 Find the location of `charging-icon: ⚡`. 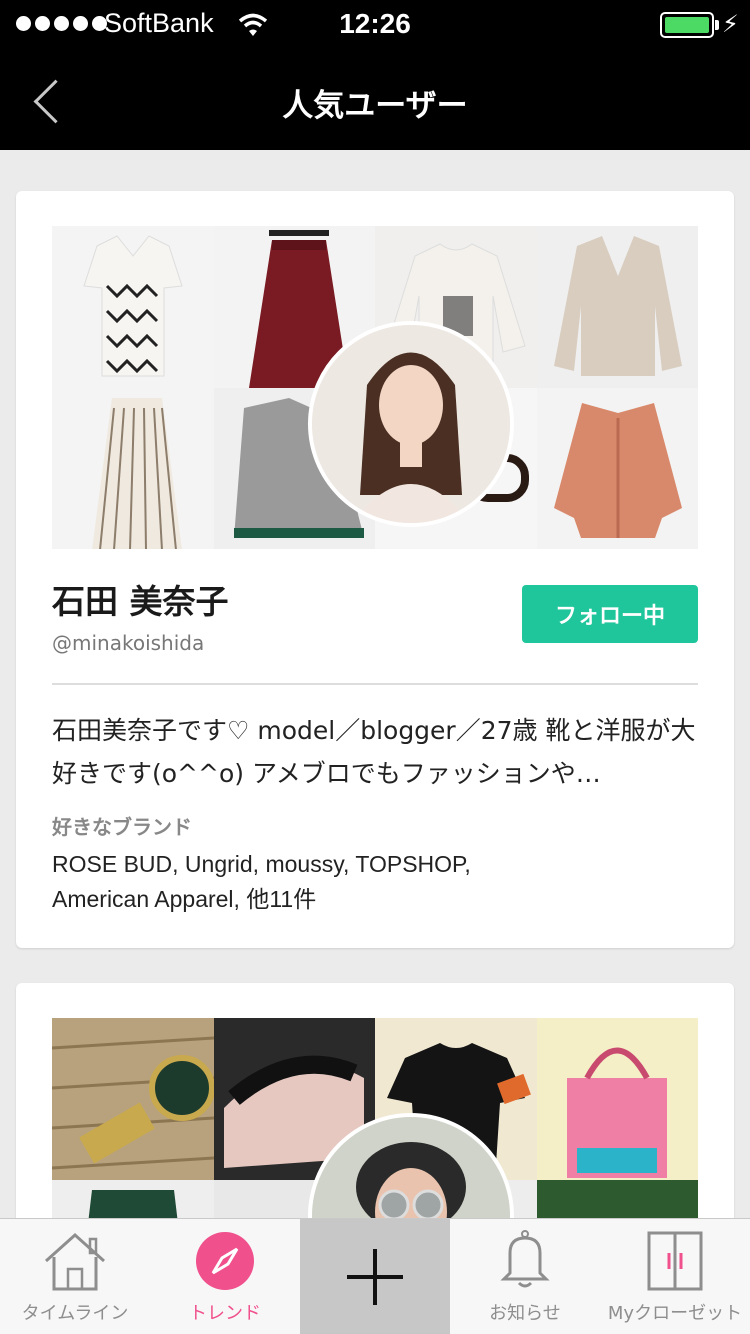

charging-icon: ⚡ is located at coordinates (730, 24).